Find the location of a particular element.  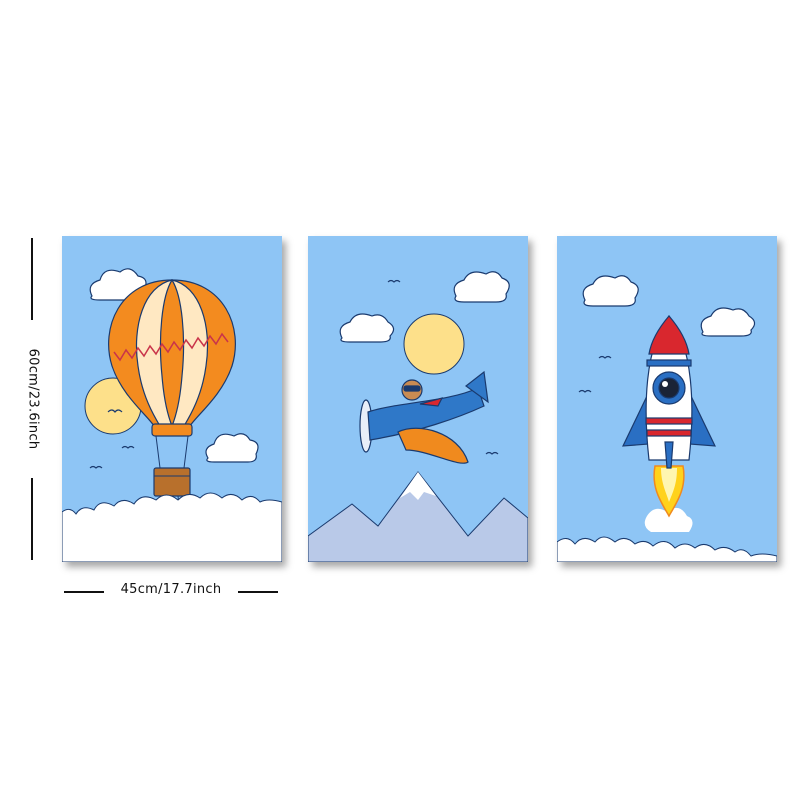

width-label: 45cm/17.7inch is located at coordinates (171, 589).